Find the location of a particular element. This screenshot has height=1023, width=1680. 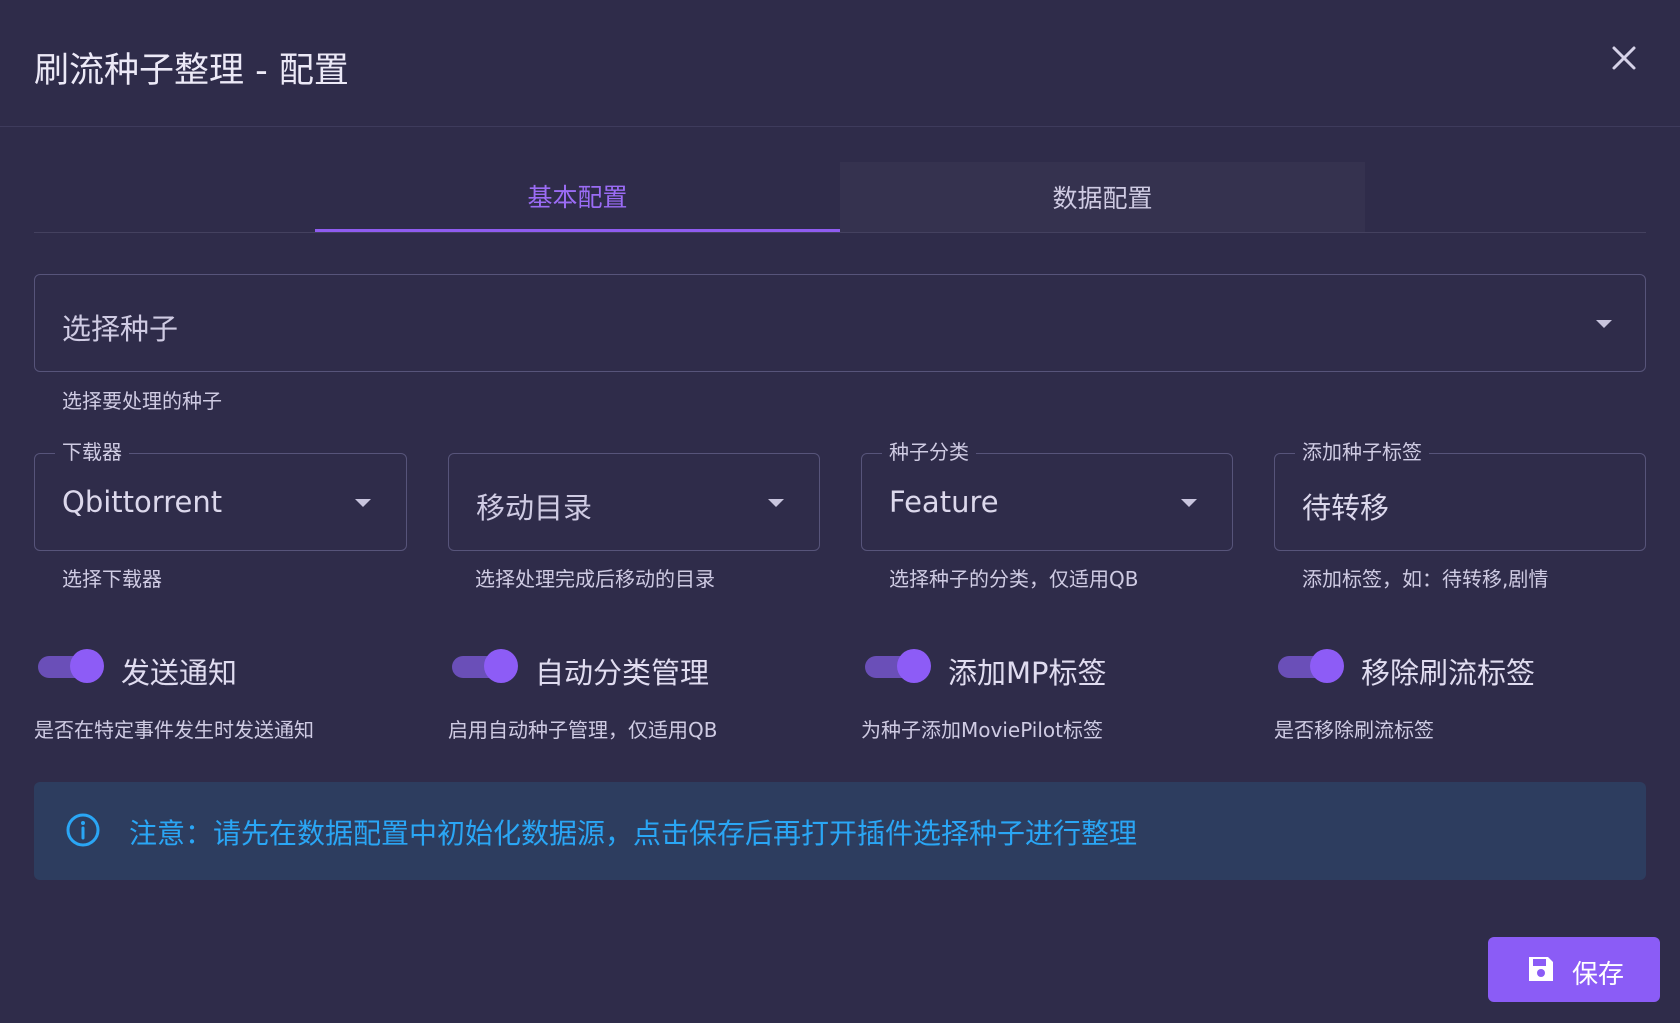

add-tag-label: 添加种子标签 is located at coordinates (1362, 452).